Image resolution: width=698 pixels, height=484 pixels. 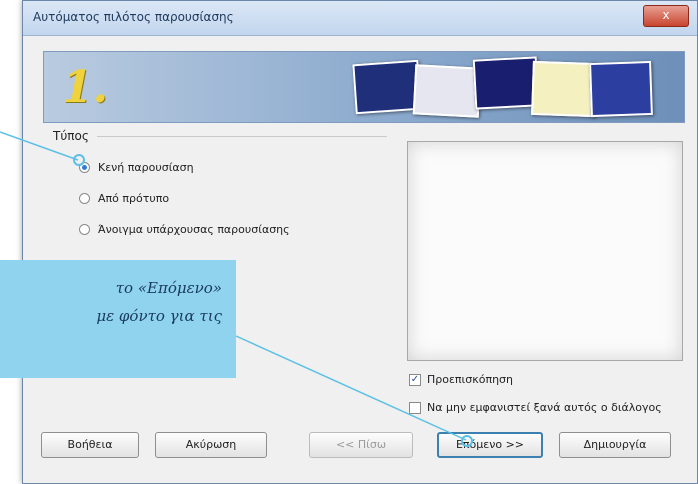 I want to click on dont-show-checkbox-row: Να μην εμφανιστεί ξανά αυτός ο διάλογος, so click(x=535, y=407).